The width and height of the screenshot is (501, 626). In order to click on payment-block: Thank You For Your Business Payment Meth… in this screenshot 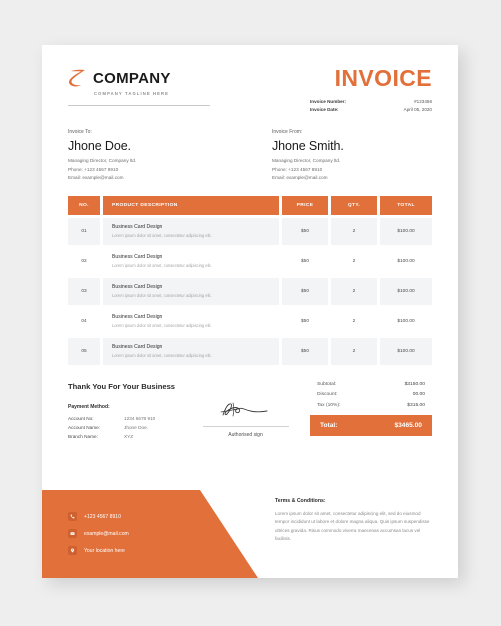, I will do `click(121, 412)`.